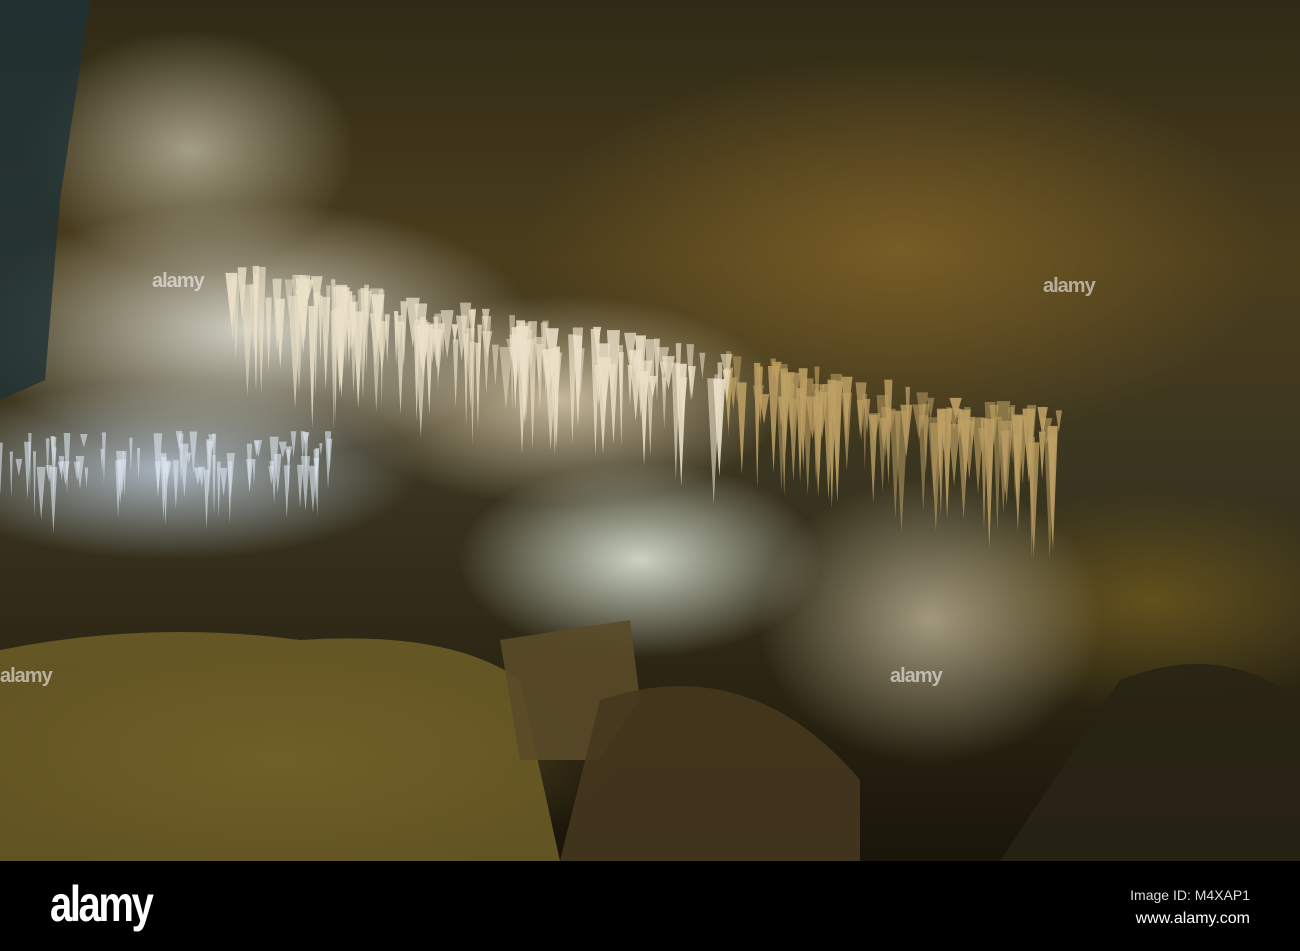  What do you see at coordinates (1193, 919) in the screenshot?
I see `site-url: www.alamy.com` at bounding box center [1193, 919].